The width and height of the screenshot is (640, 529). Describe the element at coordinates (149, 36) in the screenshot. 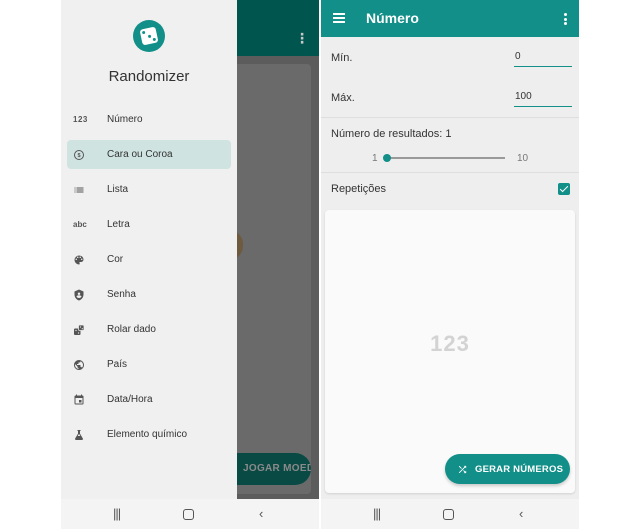

I see `dice-logo-icon` at that location.